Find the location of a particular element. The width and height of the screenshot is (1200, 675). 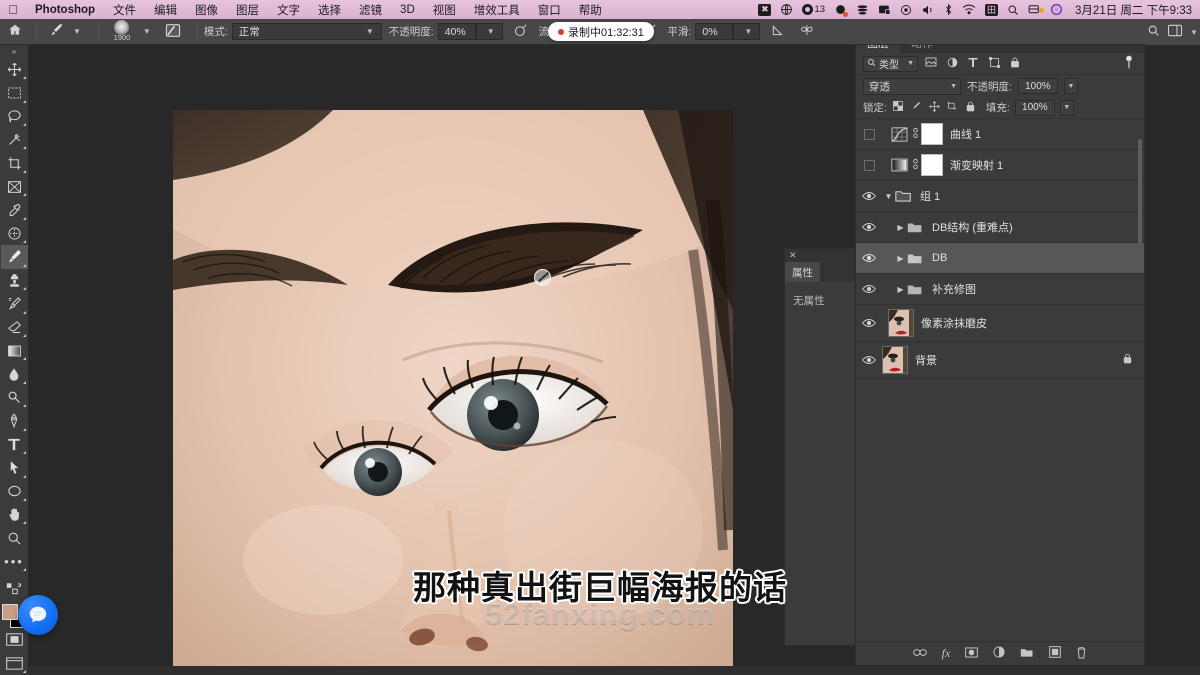

table-row: 渐变映射 1 is located at coordinates (1000, 165).